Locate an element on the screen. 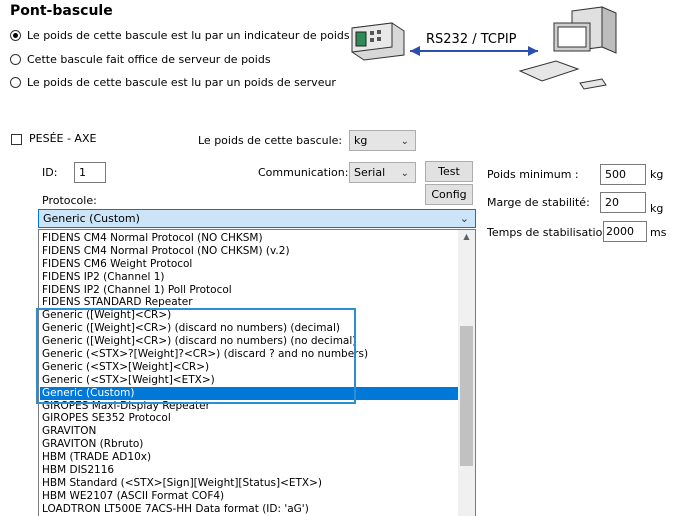 Image resolution: width=676 pixels, height=516 pixels. protocol-list-item: FIDENS IP2 (Channel 1) is located at coordinates (249, 277).